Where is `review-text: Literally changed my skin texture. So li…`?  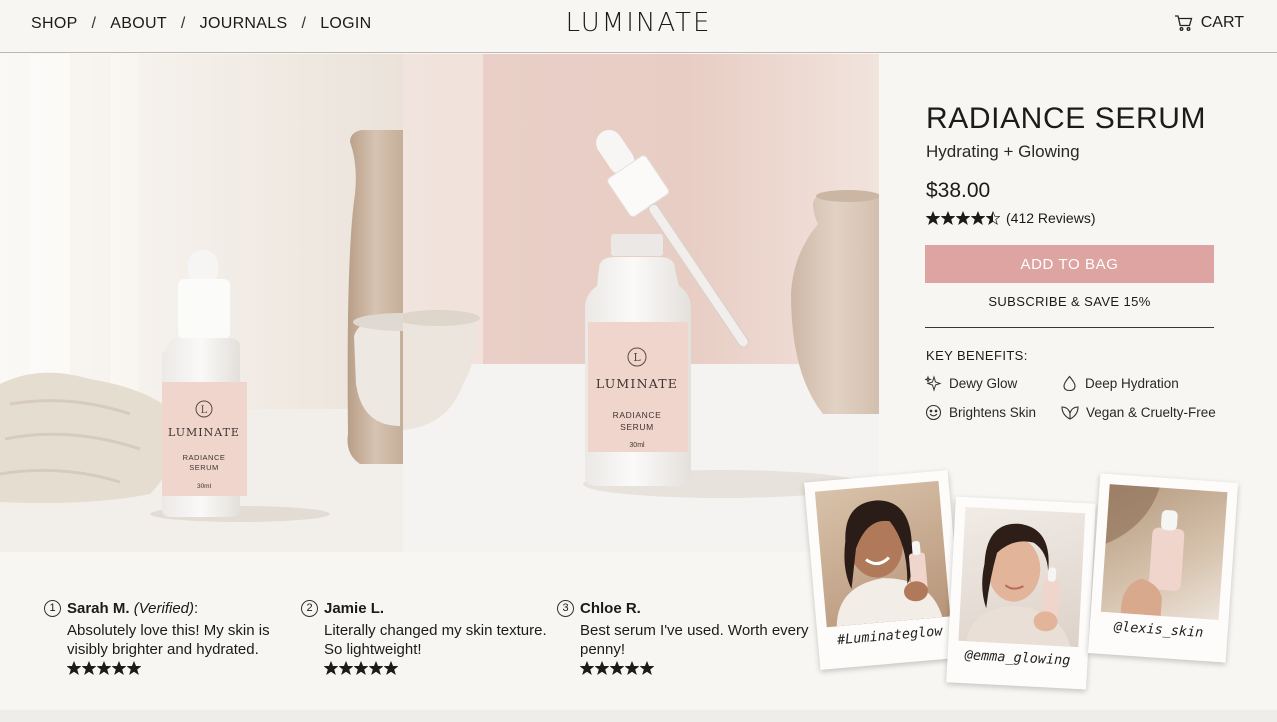 review-text: Literally changed my skin texture. So li… is located at coordinates (435, 640).